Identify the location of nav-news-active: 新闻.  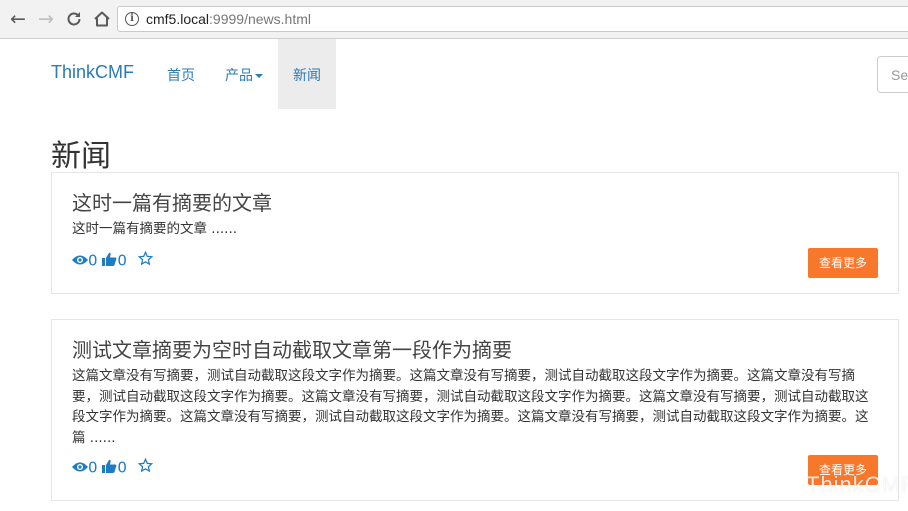
(307, 74).